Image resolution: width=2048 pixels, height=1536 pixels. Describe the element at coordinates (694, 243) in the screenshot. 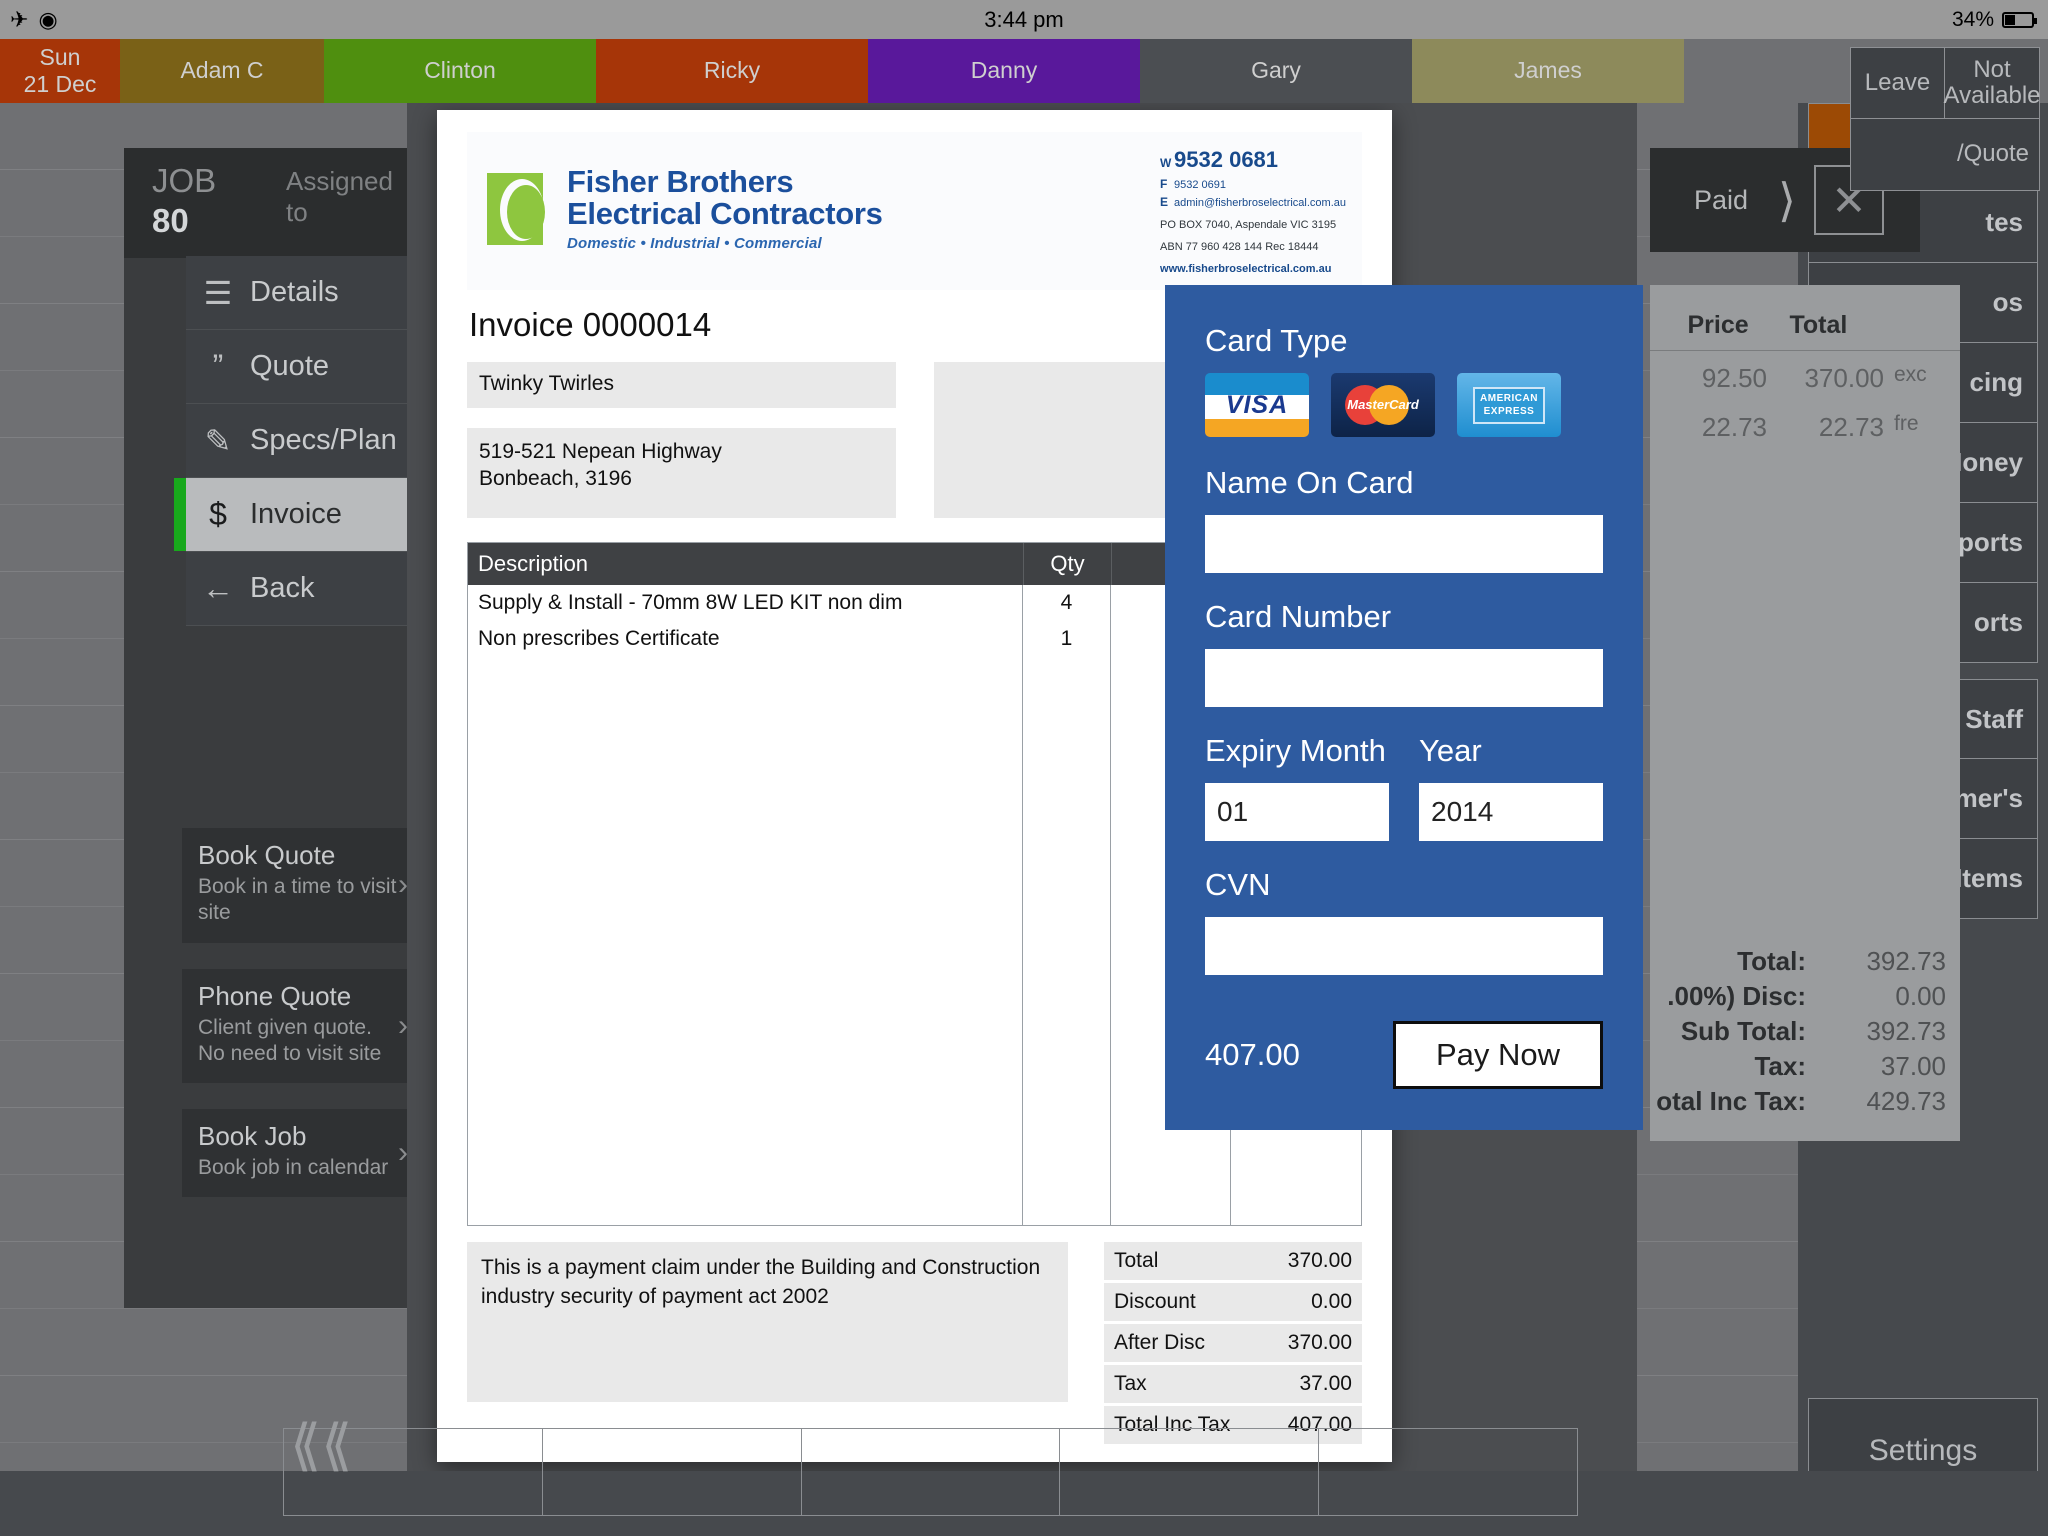

I see `company-tagline: Domestic • Industrial • Commercial` at that location.